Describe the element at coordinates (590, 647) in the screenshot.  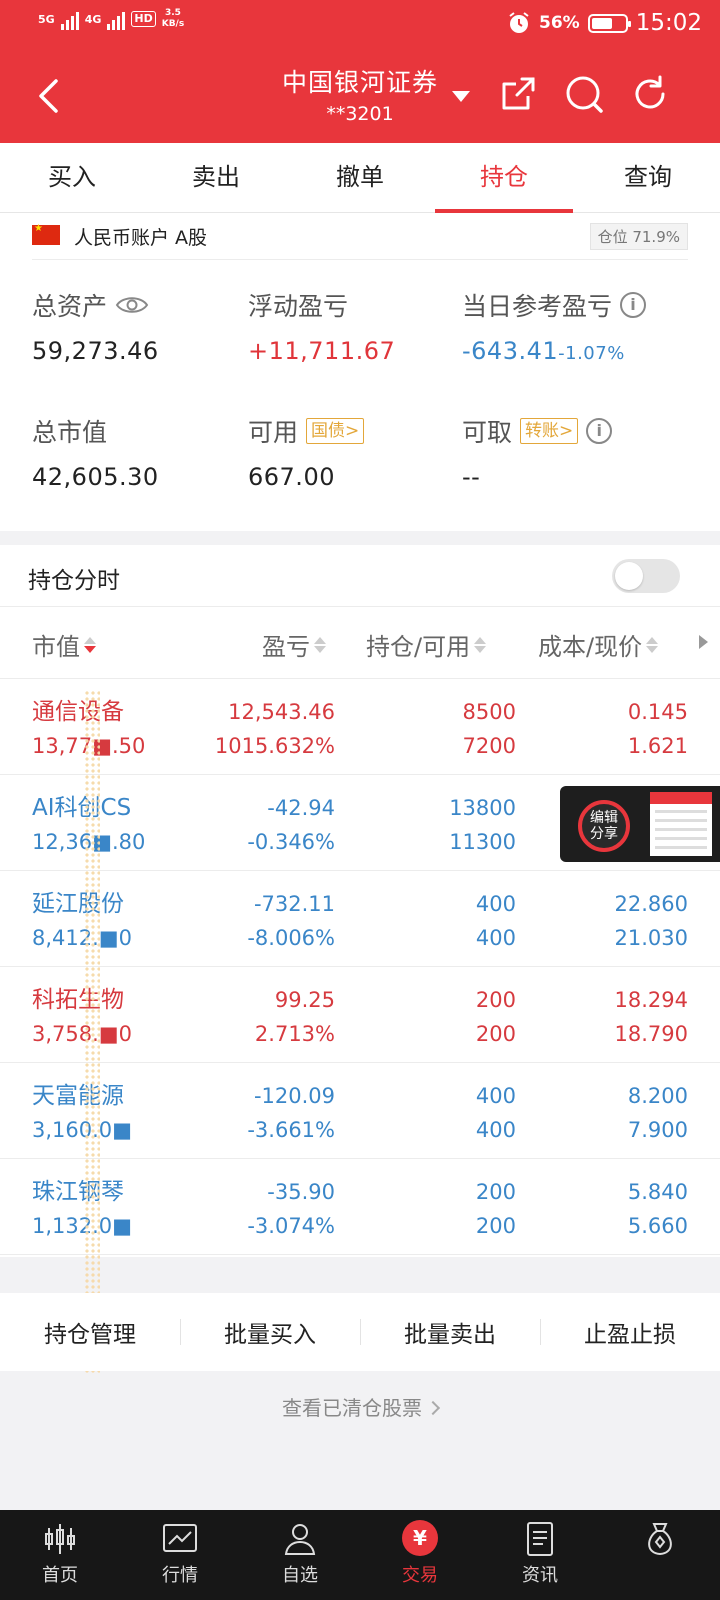
I see `column-cost-price: 成本/现价` at that location.